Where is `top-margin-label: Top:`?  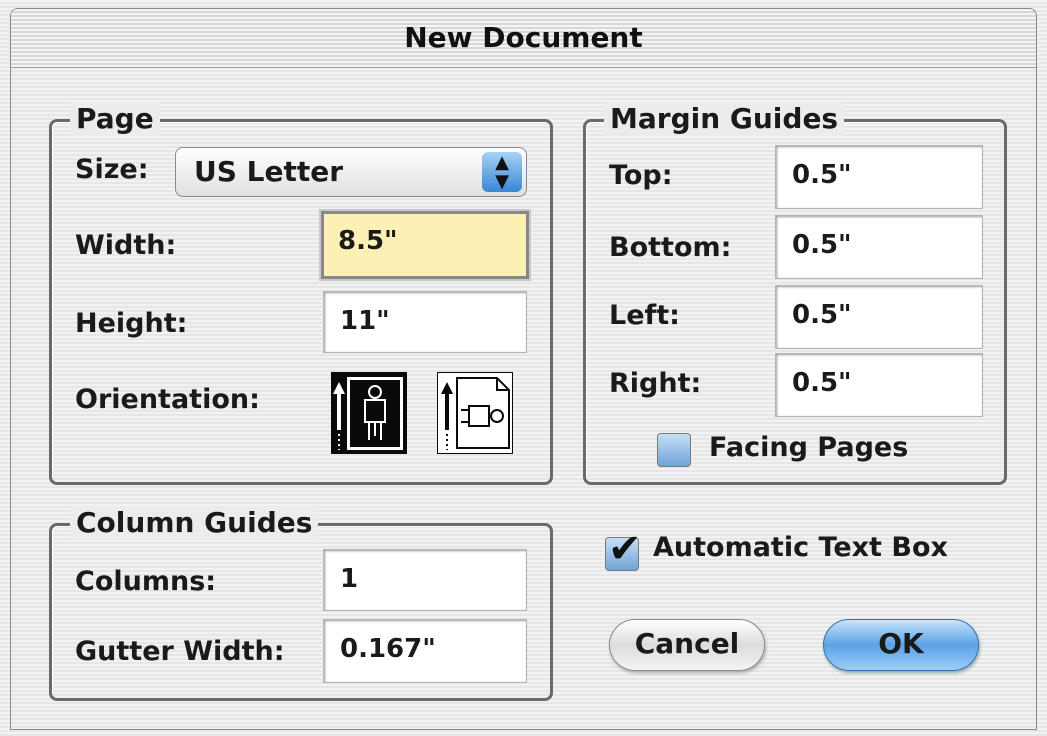
top-margin-label: Top: is located at coordinates (641, 175).